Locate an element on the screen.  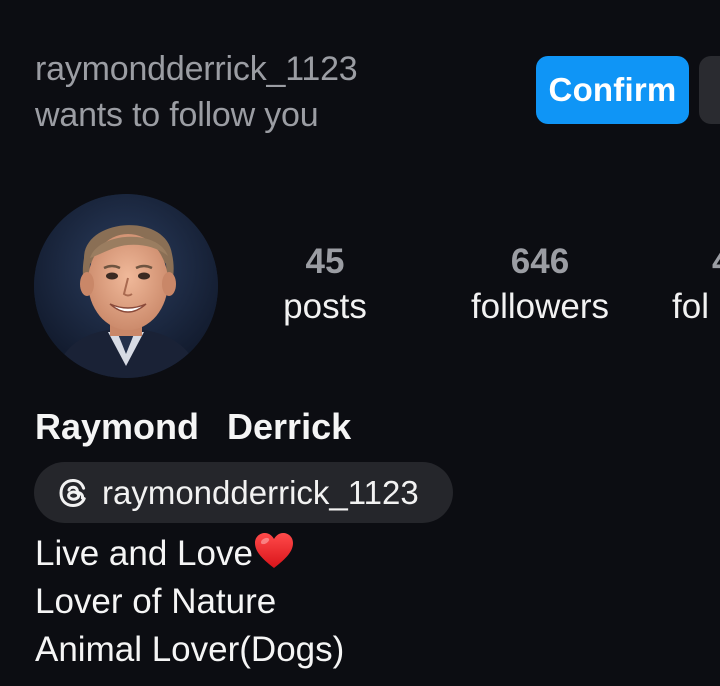
threads-icon is located at coordinates (72, 493).